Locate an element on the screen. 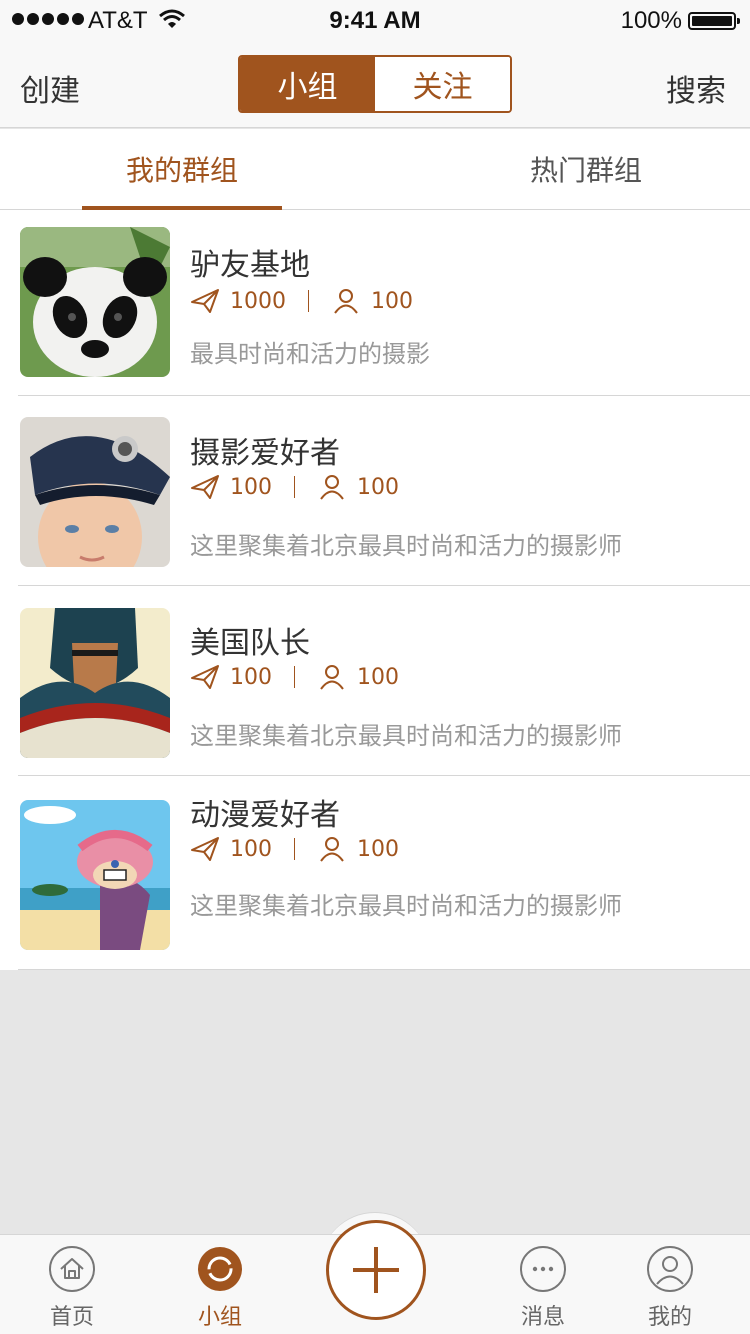 This screenshot has width=750, height=1334. navigation-bar: 创建 小组 关注 搜索 is located at coordinates (375, 84).